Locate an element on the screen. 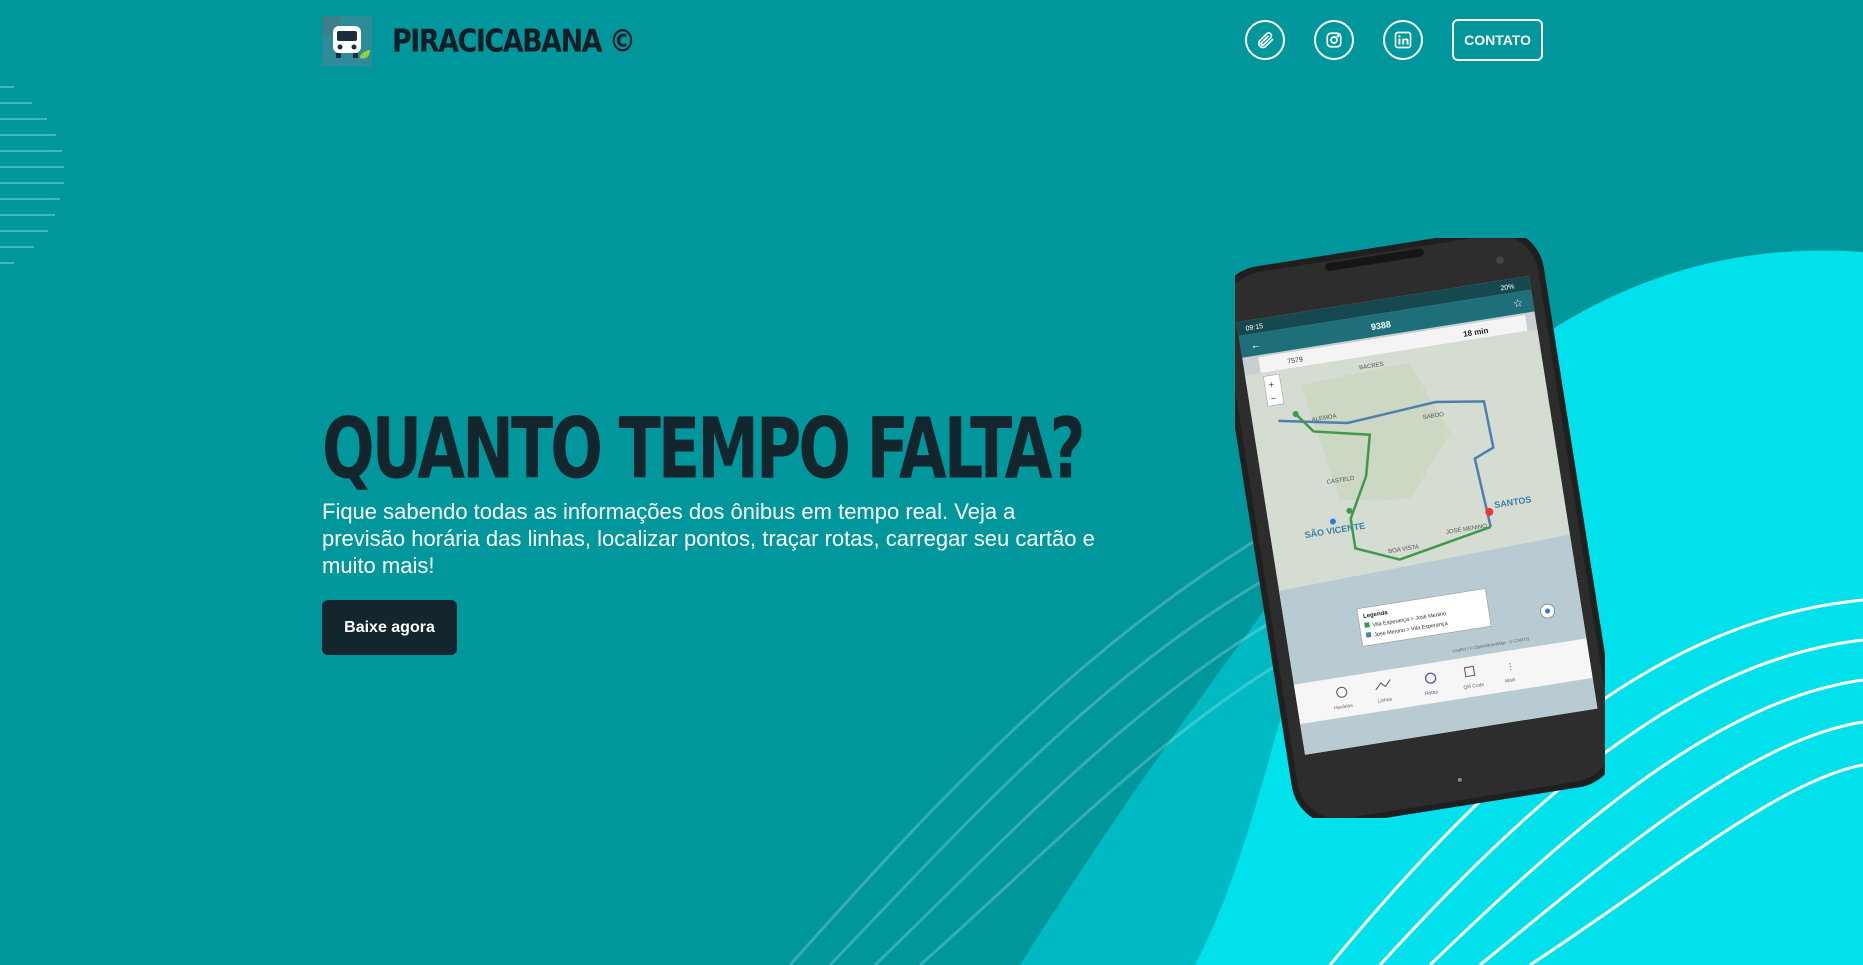 Image resolution: width=1863 pixels, height=965 pixels. brand: PIRACICABANA © is located at coordinates (479, 41).